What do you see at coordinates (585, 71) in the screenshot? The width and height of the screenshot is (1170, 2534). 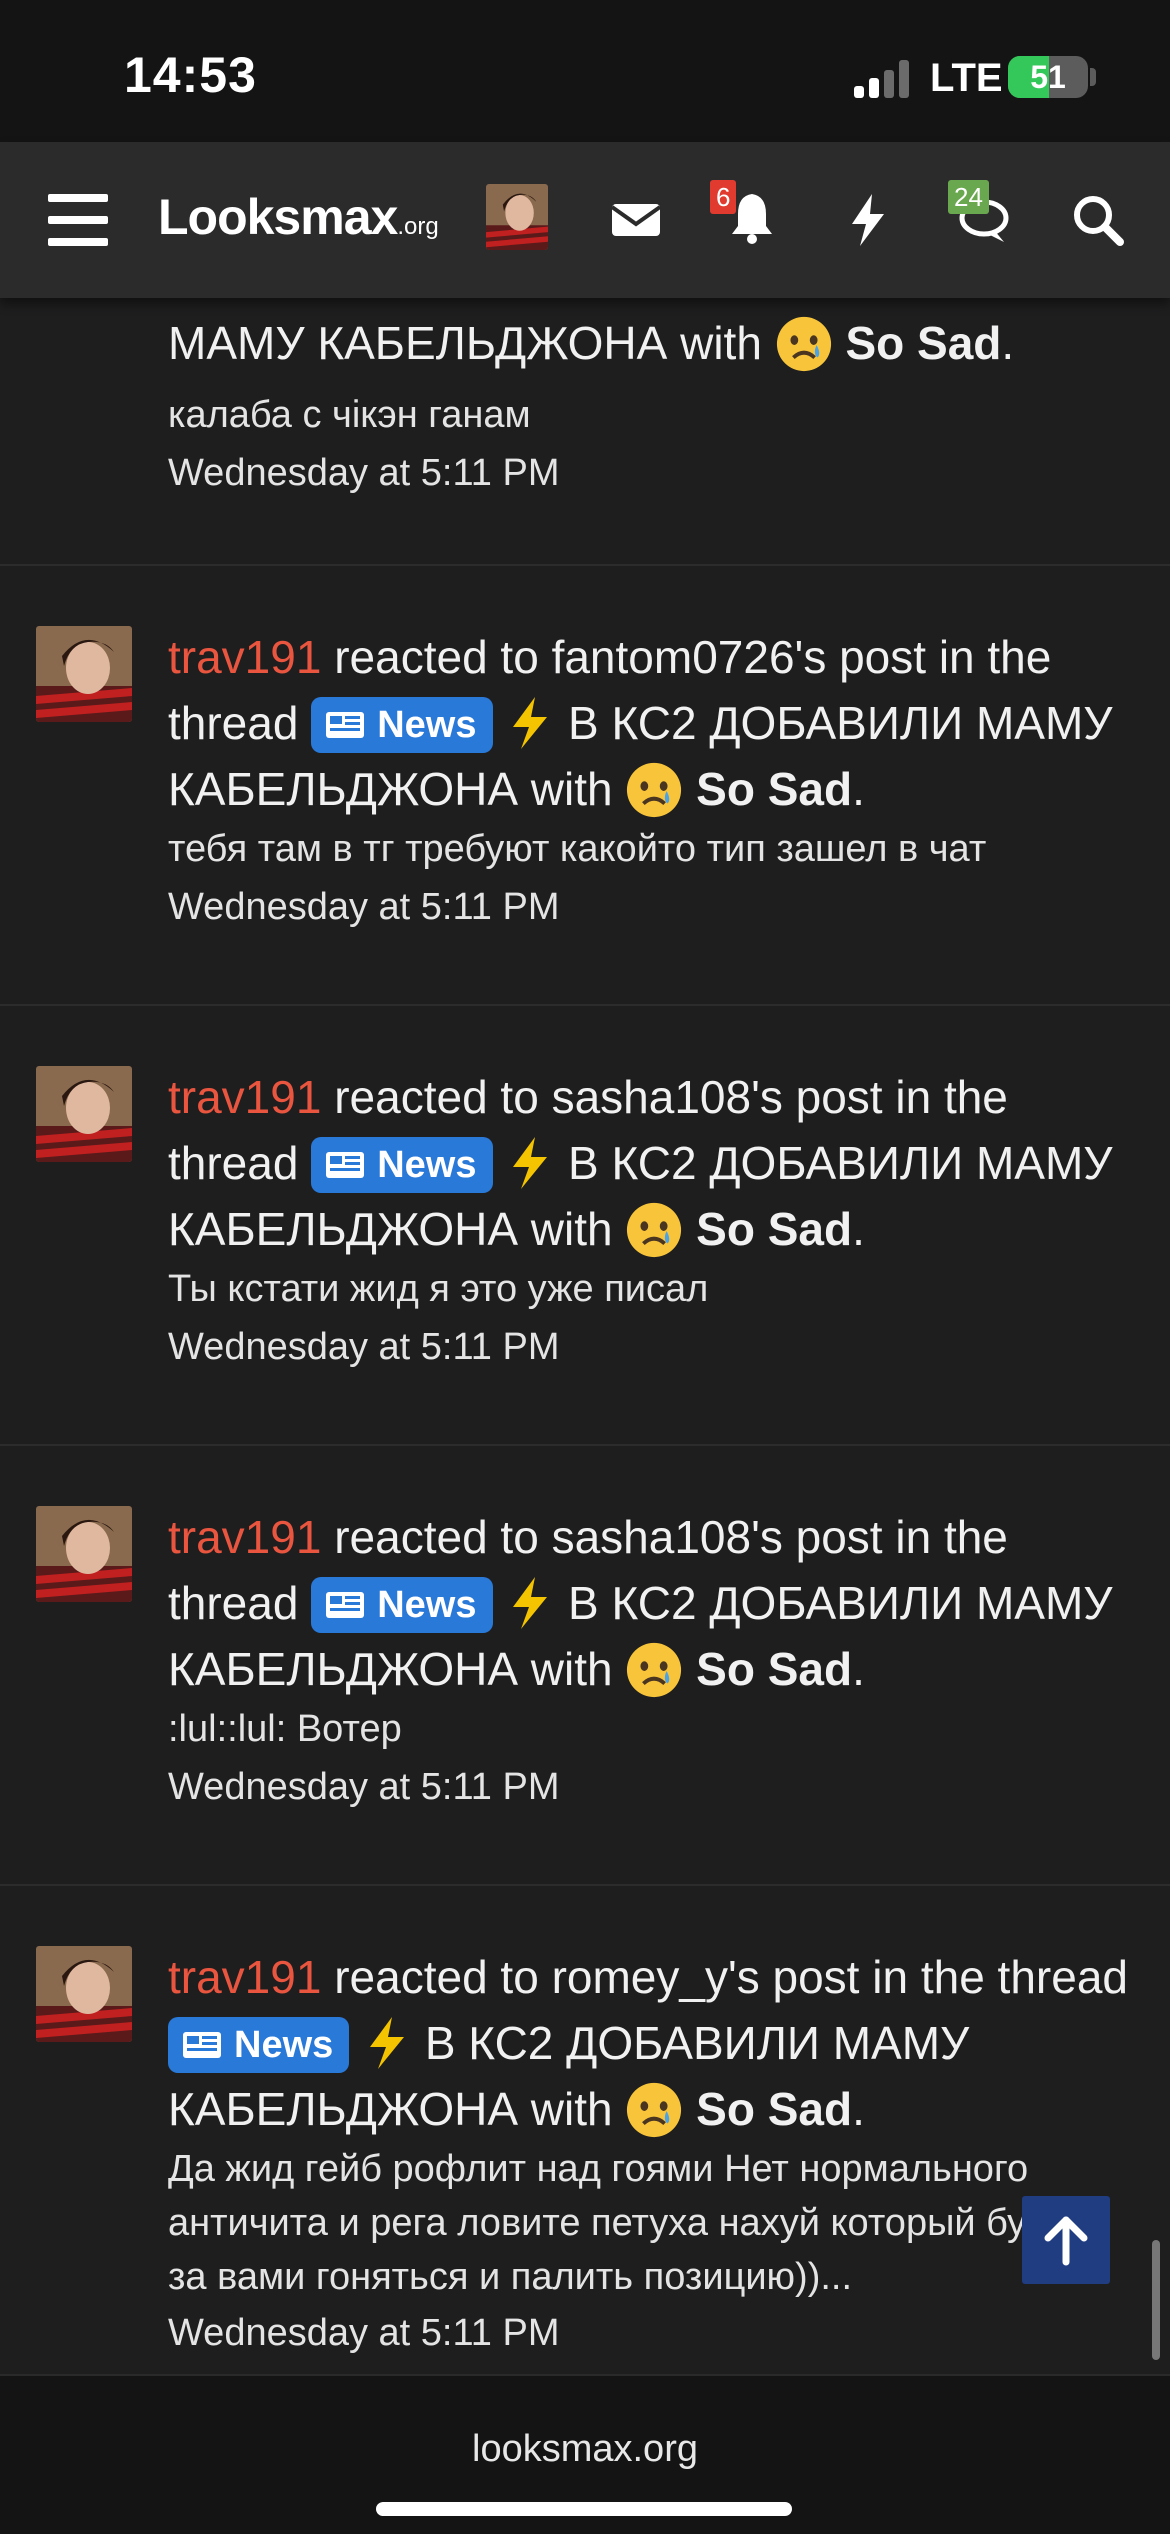 I see `status-bar: 14:53 LTE 51` at bounding box center [585, 71].